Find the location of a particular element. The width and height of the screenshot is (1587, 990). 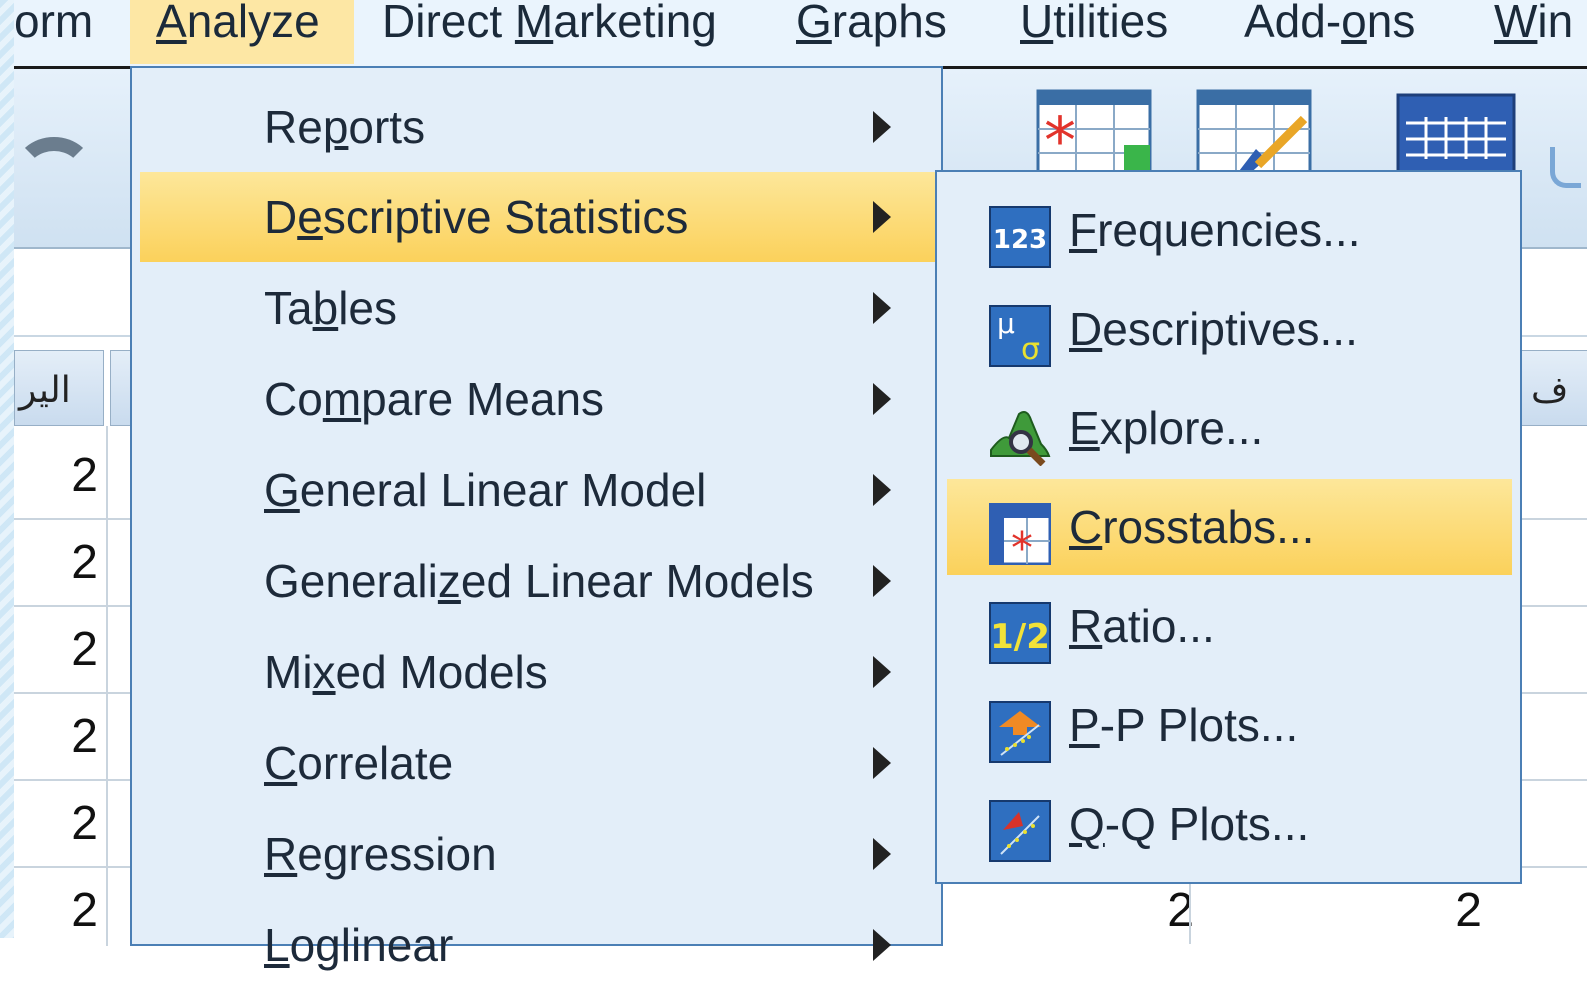

column-header: ف is located at coordinates (1551, 388).